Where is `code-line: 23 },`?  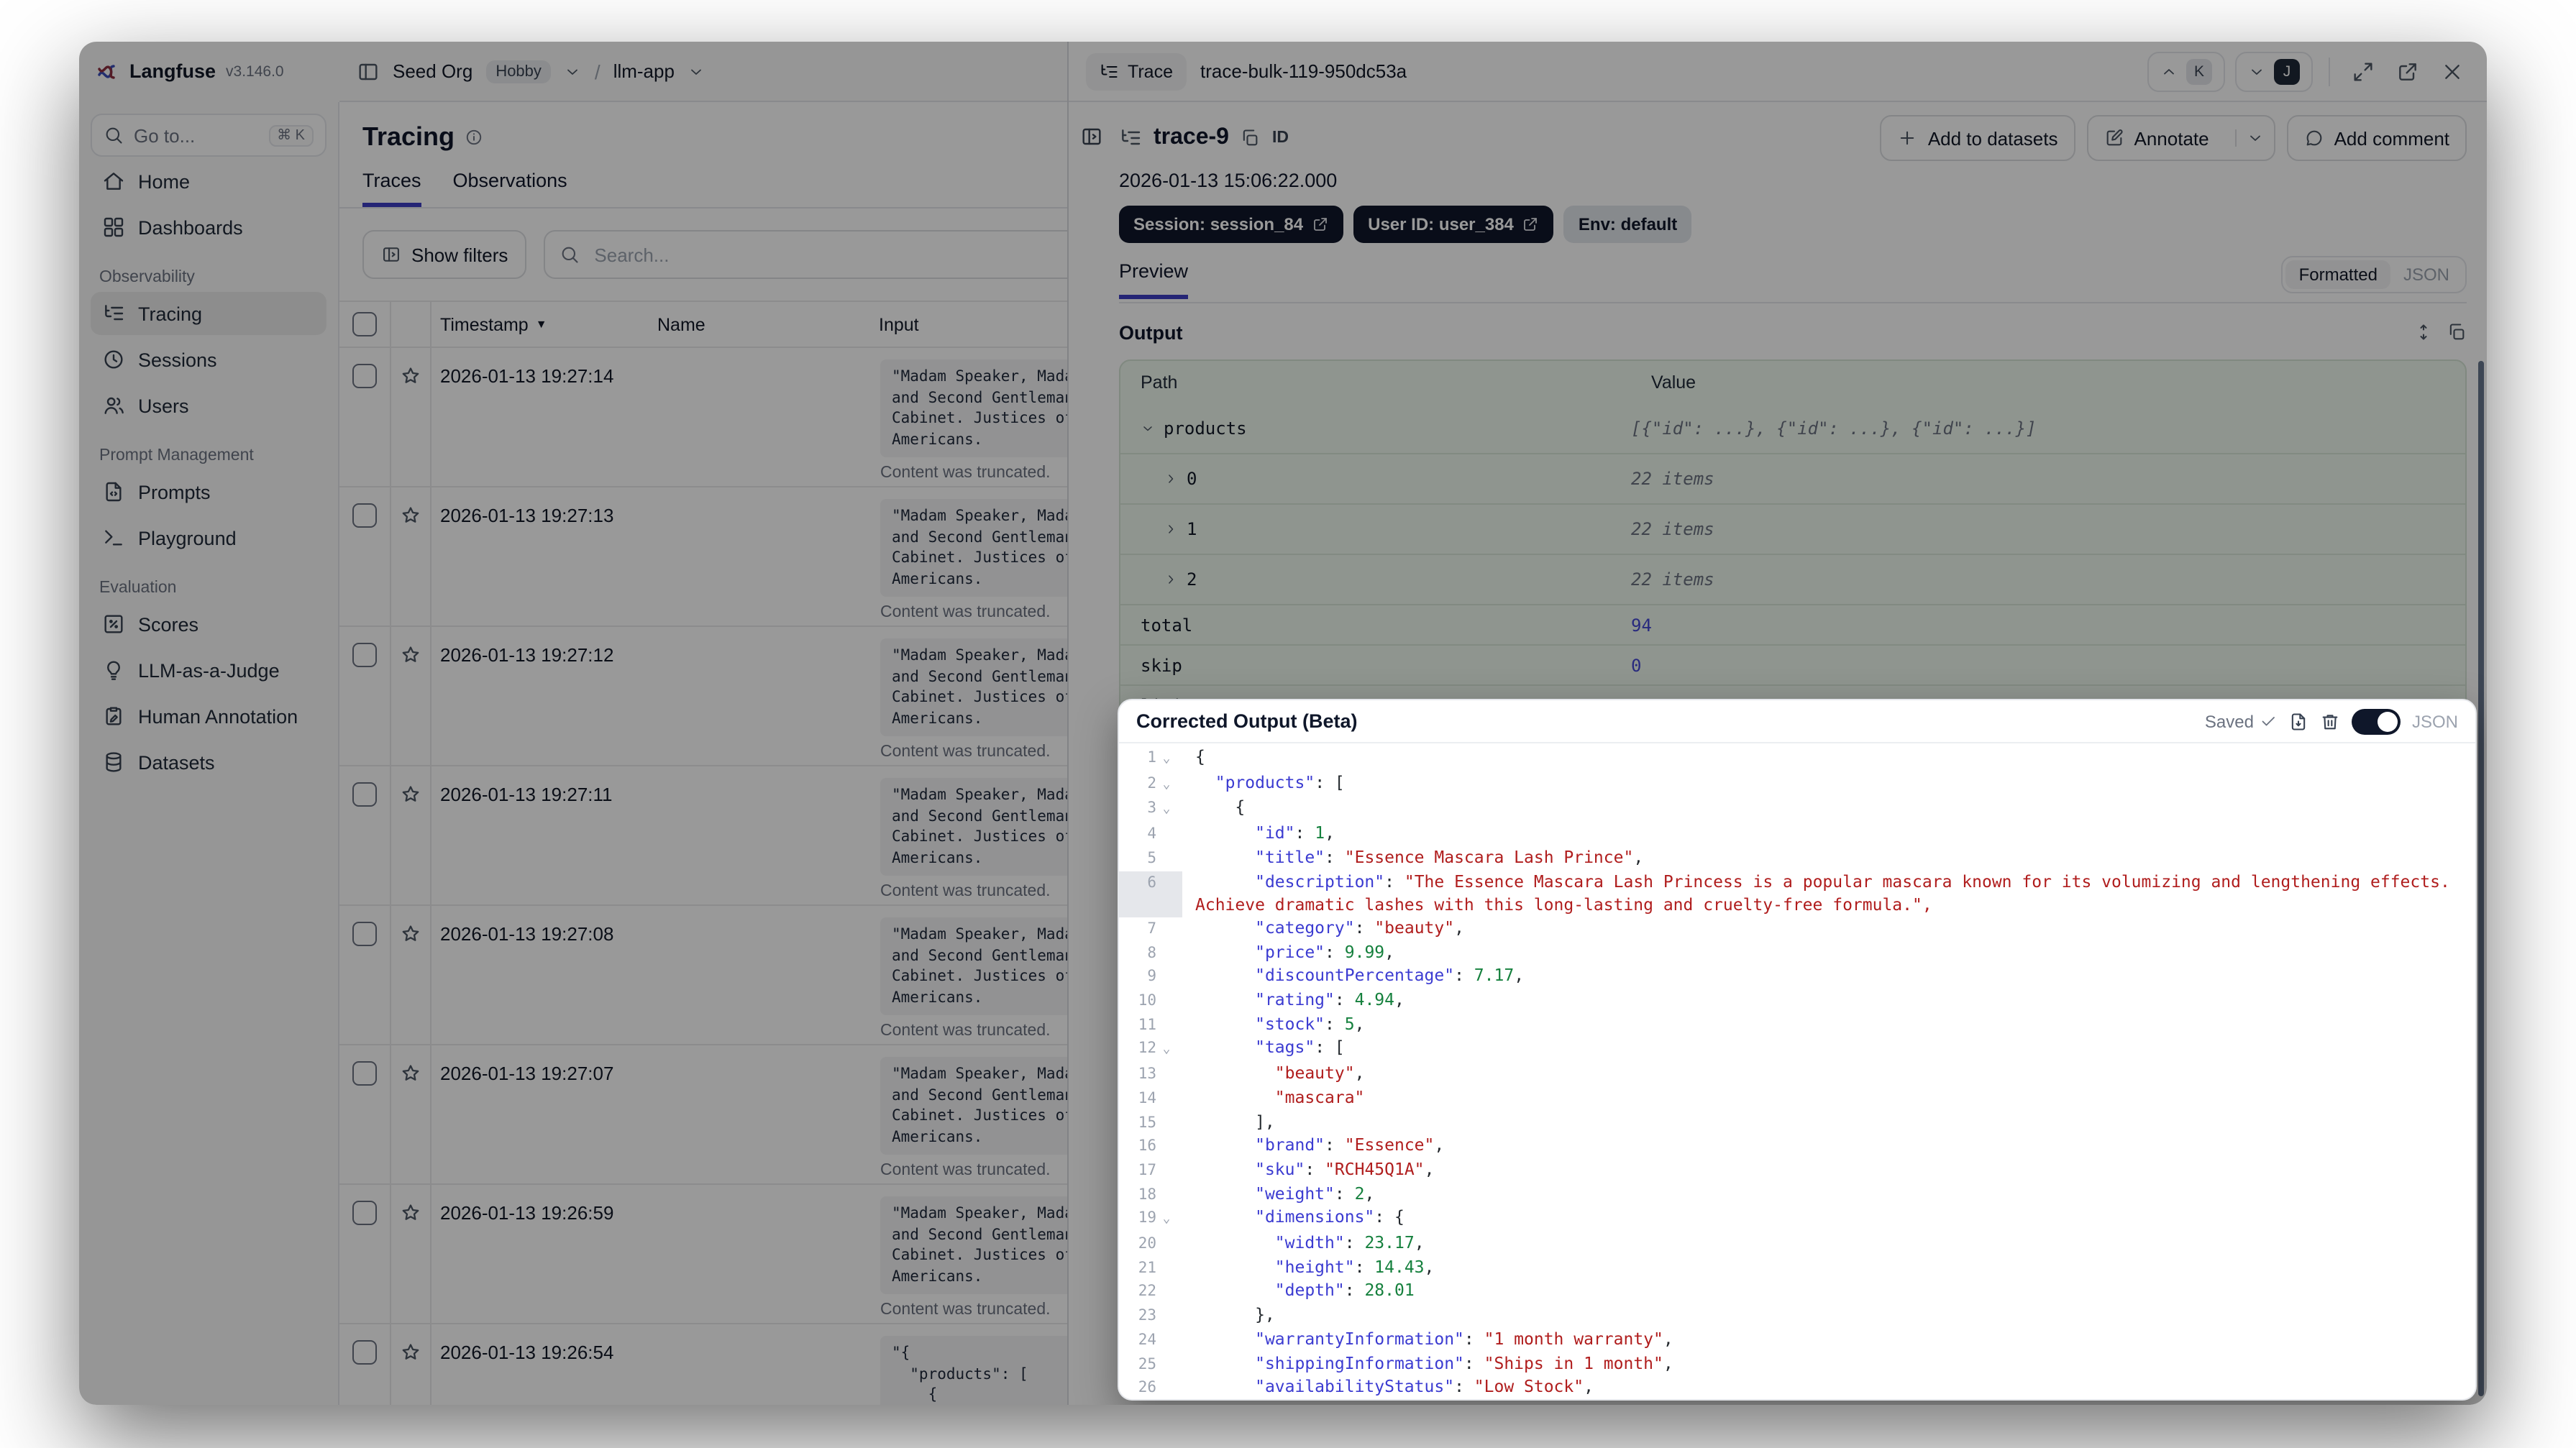
code-line: 23 }, is located at coordinates (1797, 1316).